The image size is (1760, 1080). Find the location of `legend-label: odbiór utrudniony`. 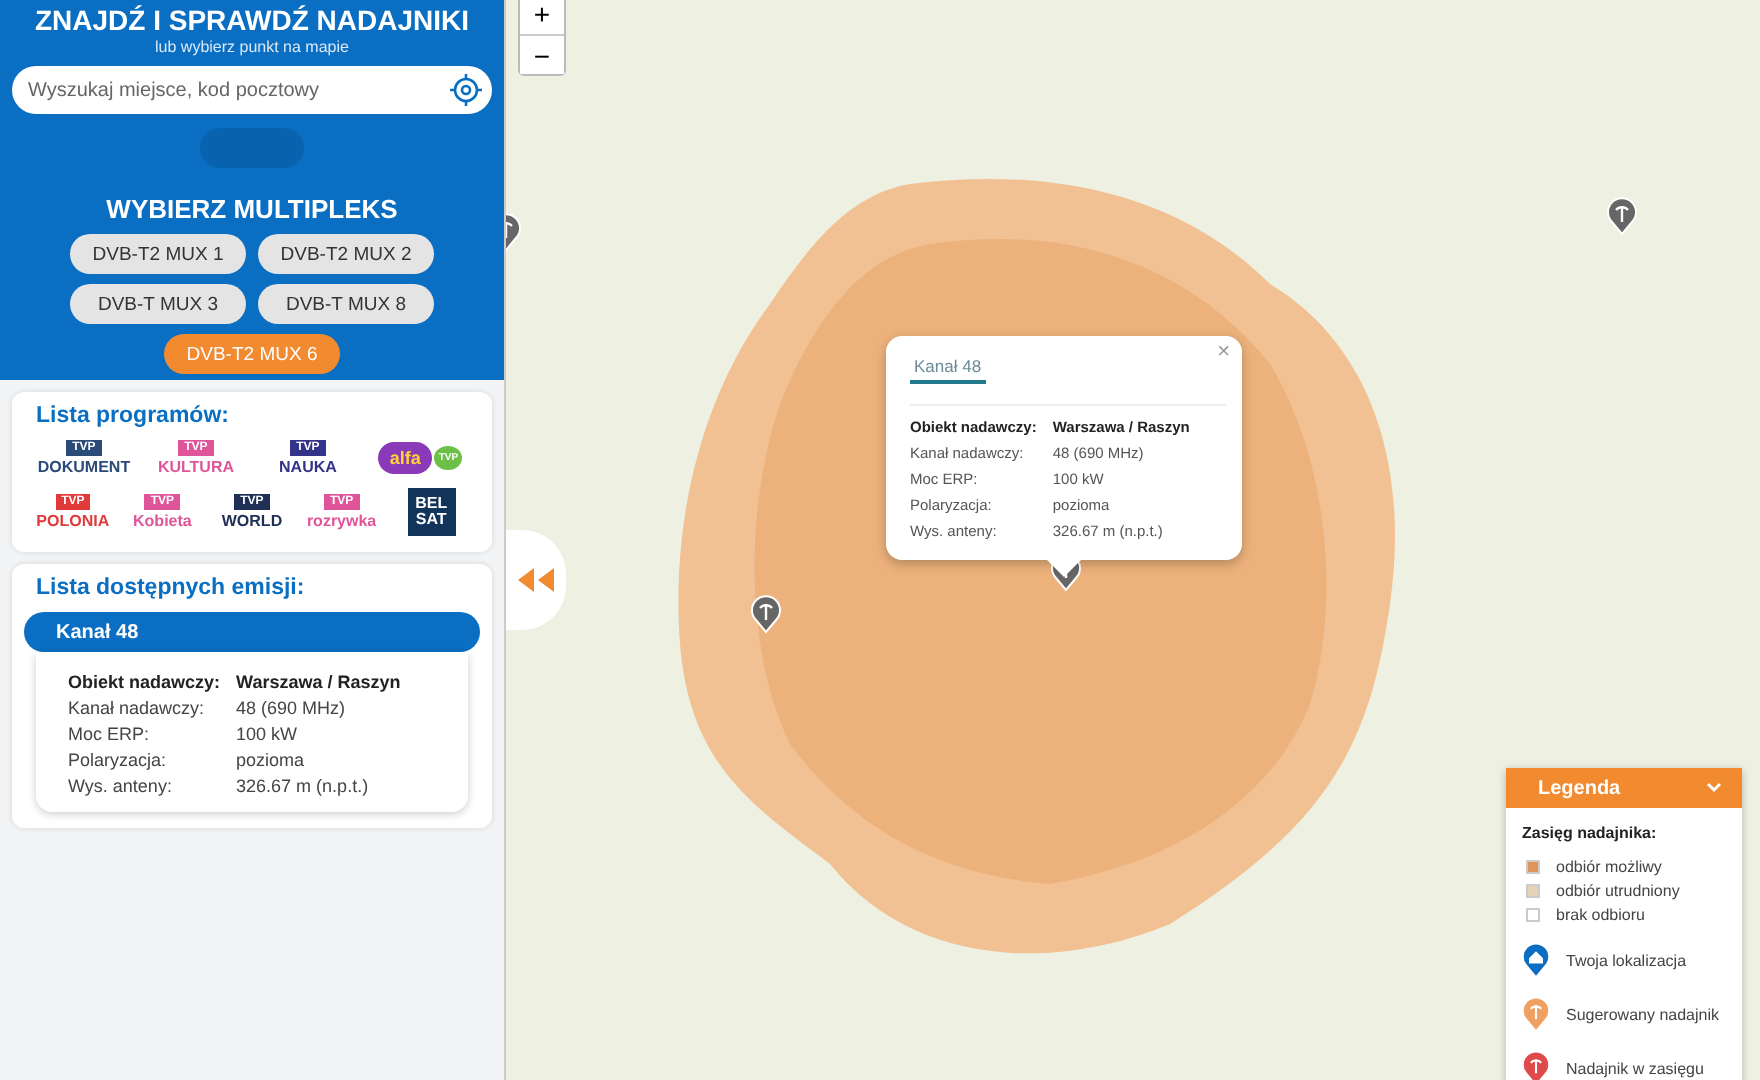

legend-label: odbiór utrudniony is located at coordinates (1618, 891).